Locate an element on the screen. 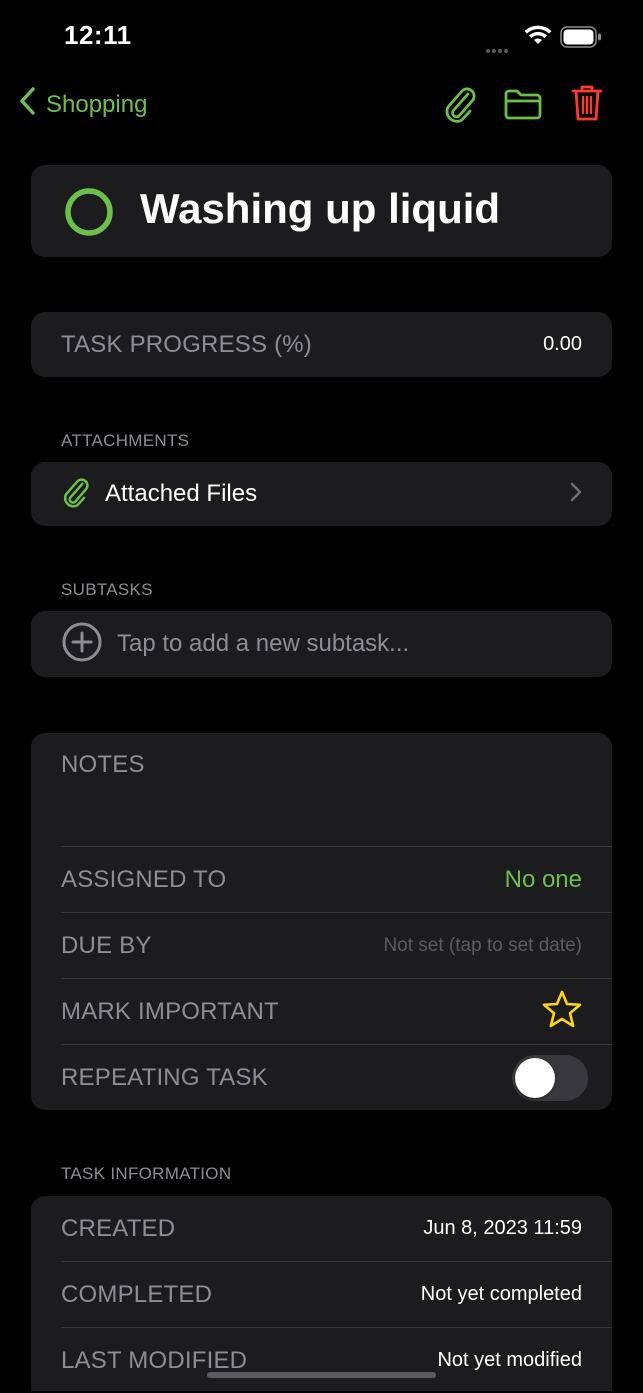 This screenshot has width=643, height=1393. back-label: Shopping is located at coordinates (97, 104).